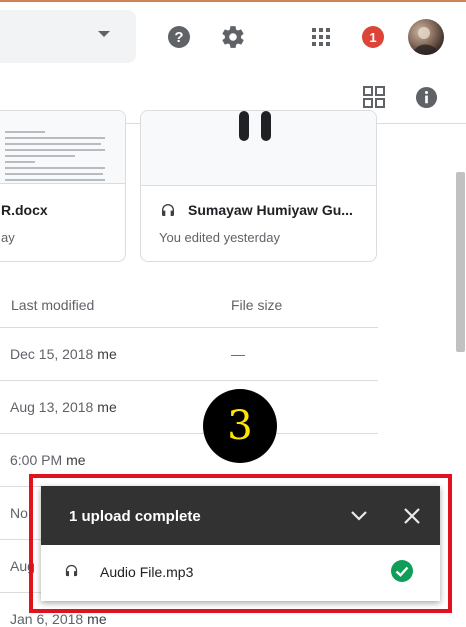 The image size is (466, 627). What do you see at coordinates (219, 237) in the screenshot?
I see `card-subtitle: You edited yesterday` at bounding box center [219, 237].